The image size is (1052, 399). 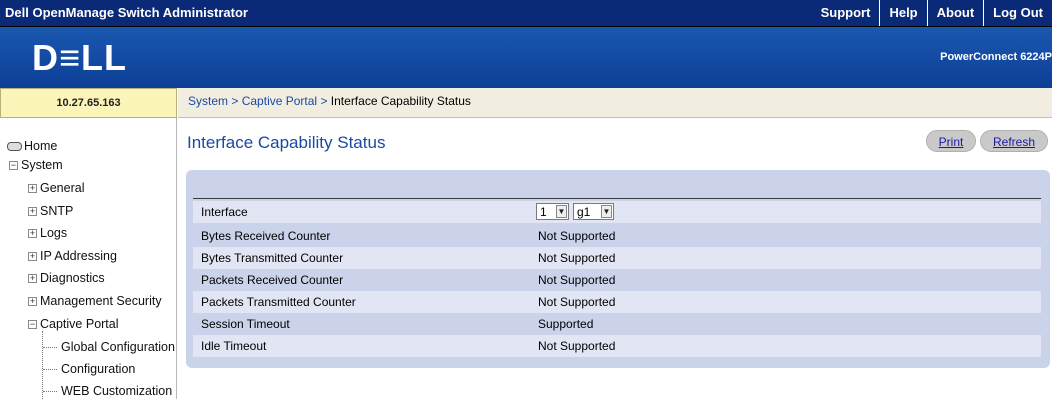 I want to click on sidebar-item-captive-portal: − Captive Portal, so click(x=73, y=324).